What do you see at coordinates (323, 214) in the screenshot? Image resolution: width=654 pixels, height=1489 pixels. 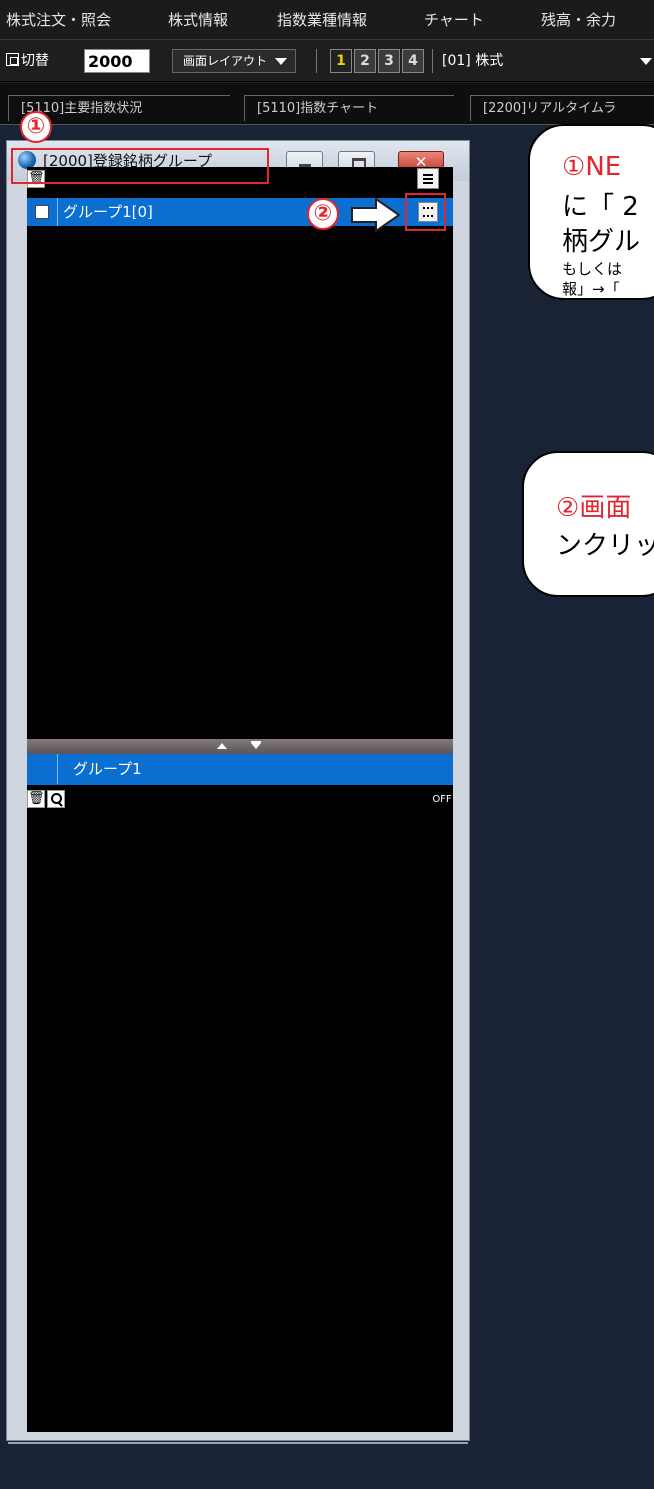 I see `annotation-badge-2: ②` at bounding box center [323, 214].